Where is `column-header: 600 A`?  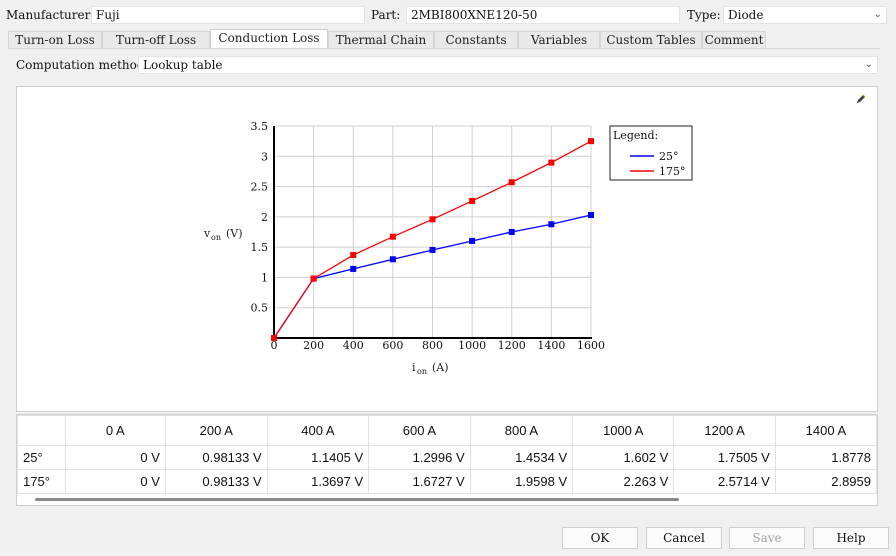
column-header: 600 A is located at coordinates (419, 430).